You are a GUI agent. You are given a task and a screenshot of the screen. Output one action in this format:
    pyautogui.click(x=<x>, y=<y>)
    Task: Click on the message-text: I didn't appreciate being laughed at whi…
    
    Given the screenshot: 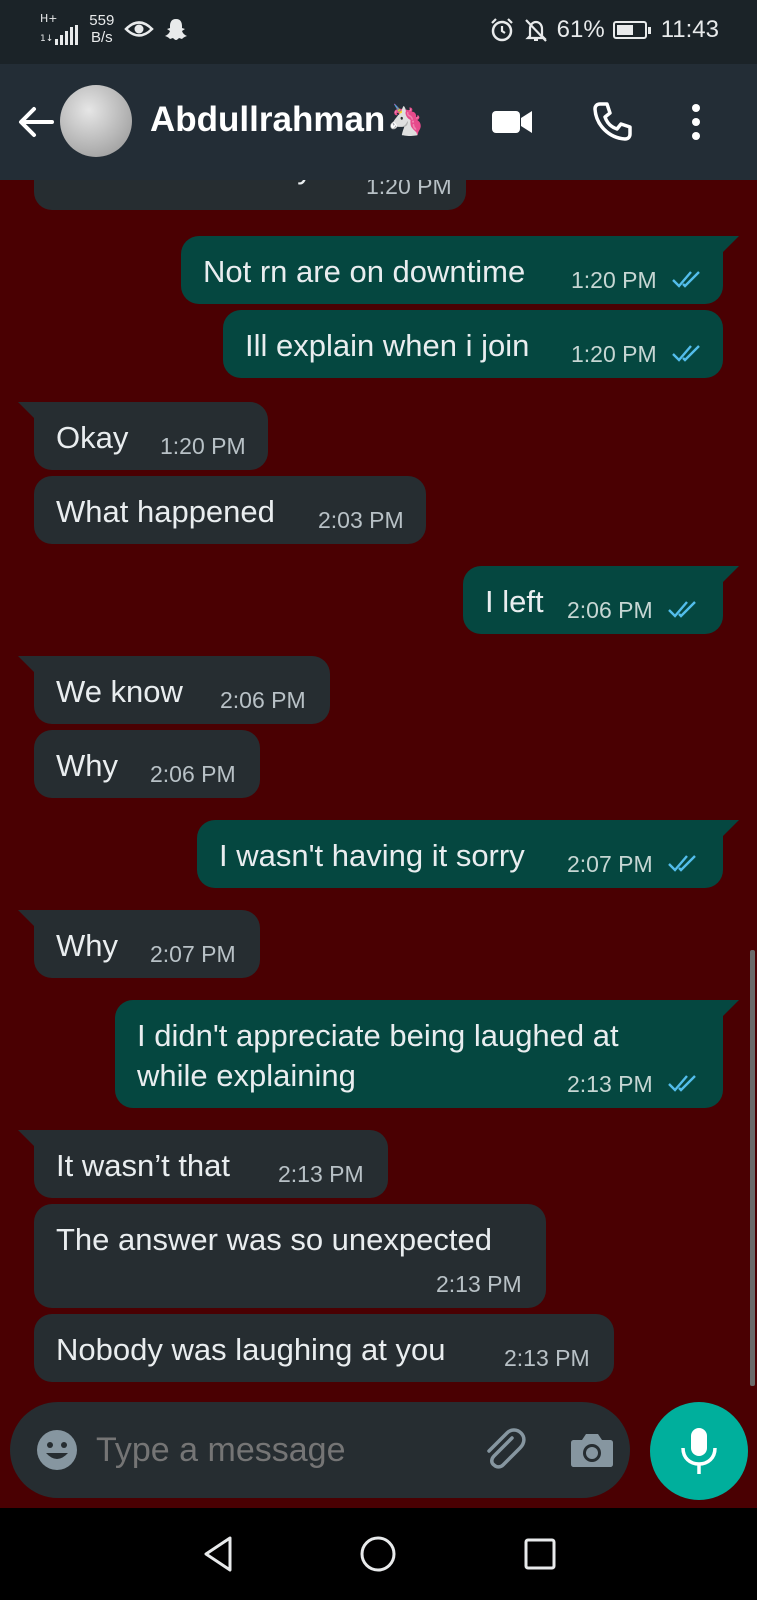 What is the action you would take?
    pyautogui.click(x=378, y=1056)
    